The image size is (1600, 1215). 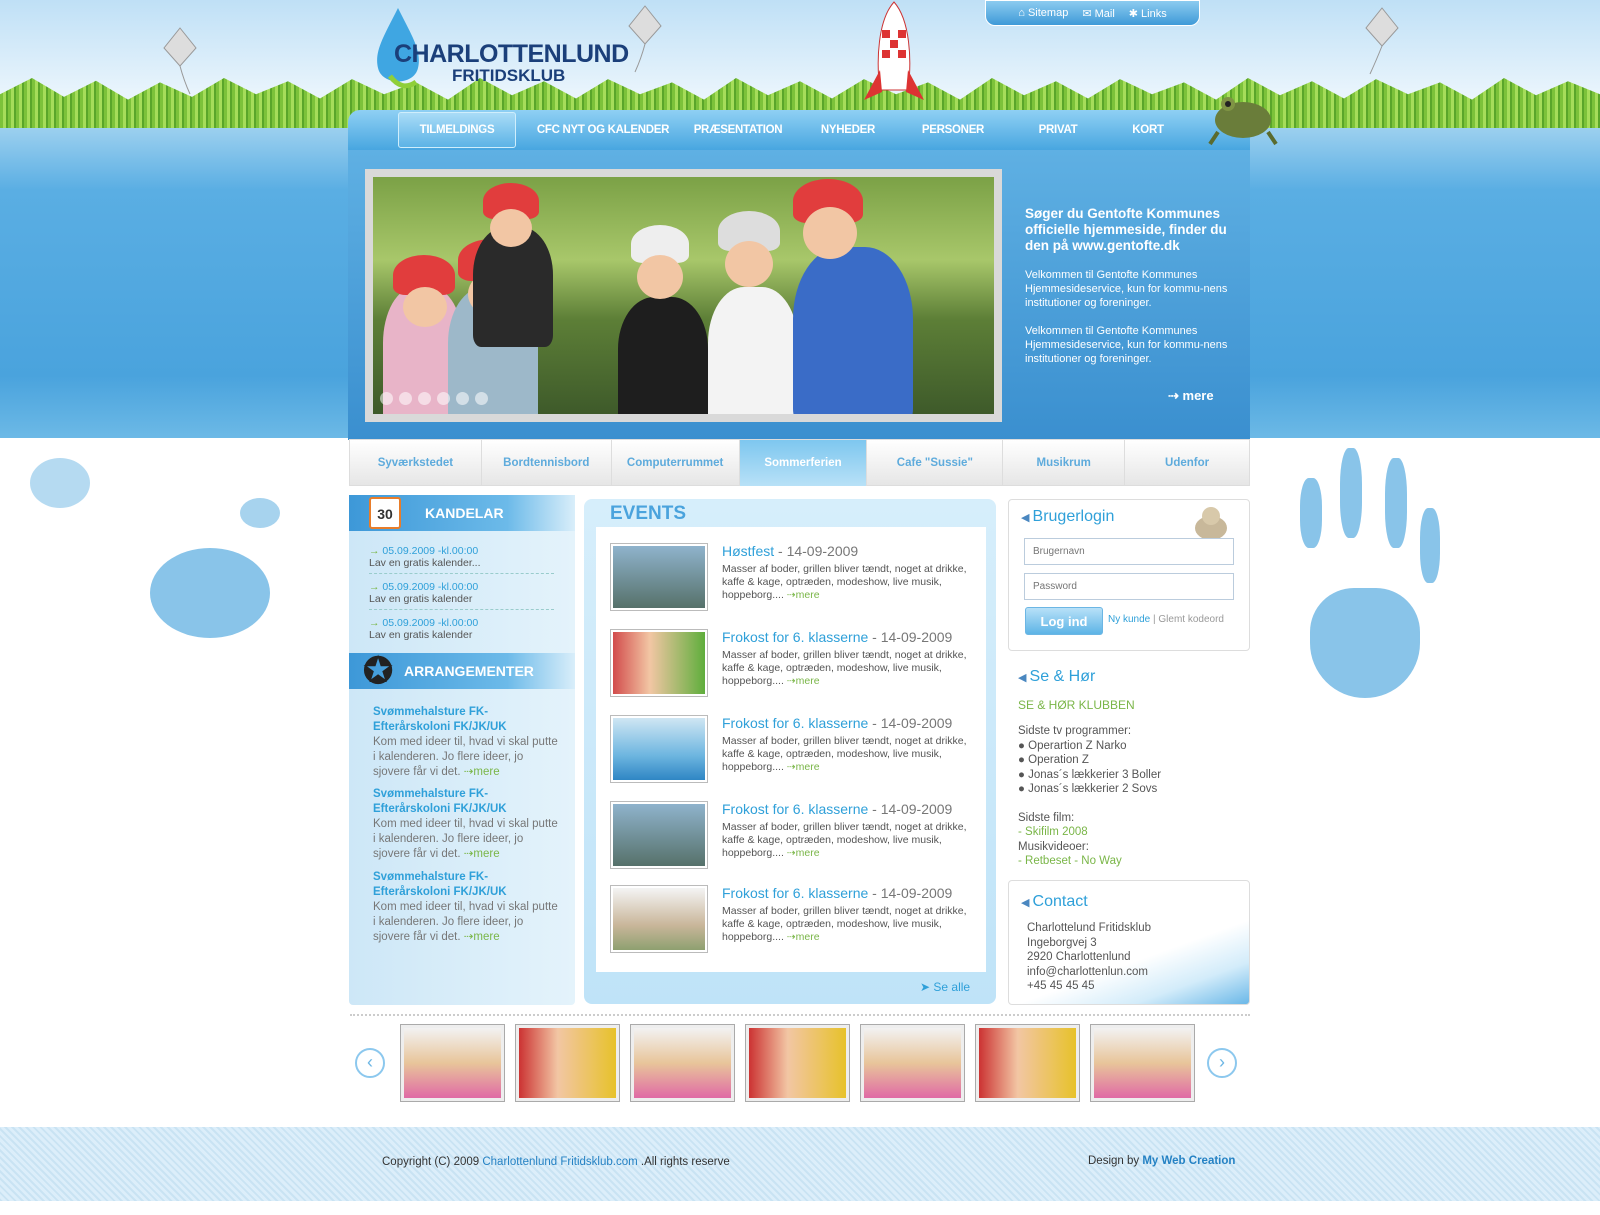 What do you see at coordinates (1129, 619) in the screenshot?
I see `new-customer-link: Ny kunde` at bounding box center [1129, 619].